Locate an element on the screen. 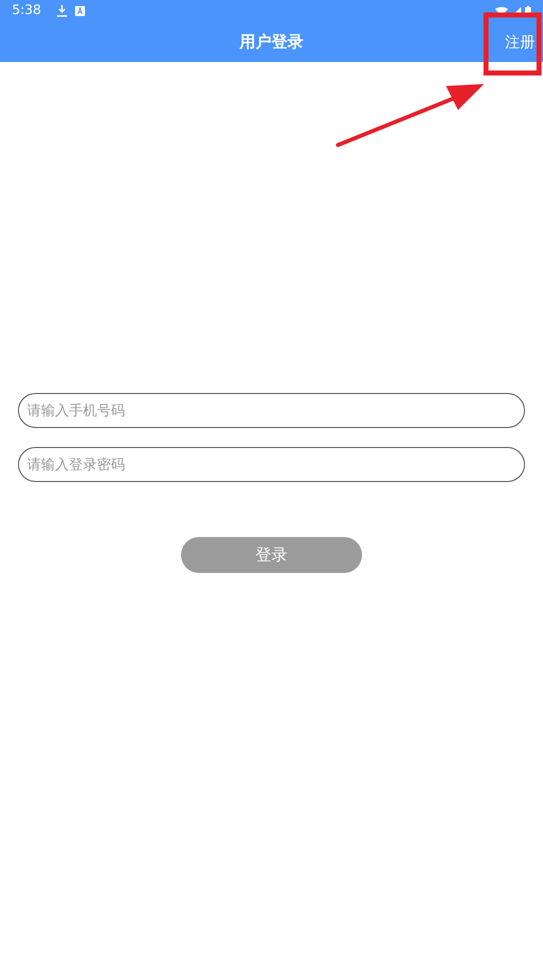  keyboard-icon is located at coordinates (80, 11).